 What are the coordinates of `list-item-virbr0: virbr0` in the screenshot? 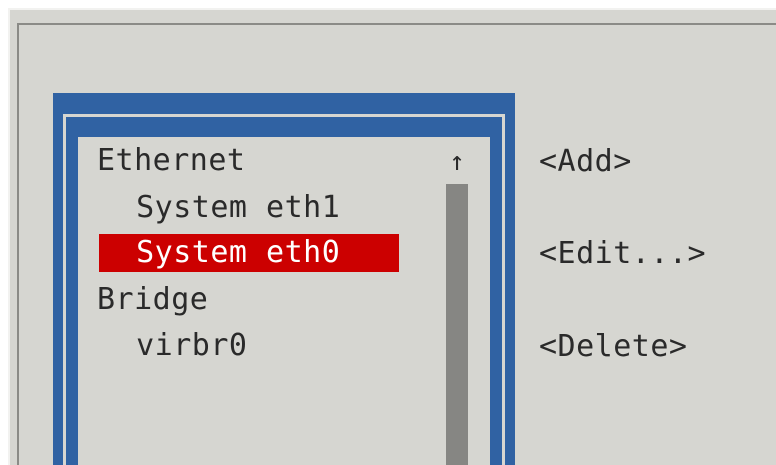 It's located at (173, 346).